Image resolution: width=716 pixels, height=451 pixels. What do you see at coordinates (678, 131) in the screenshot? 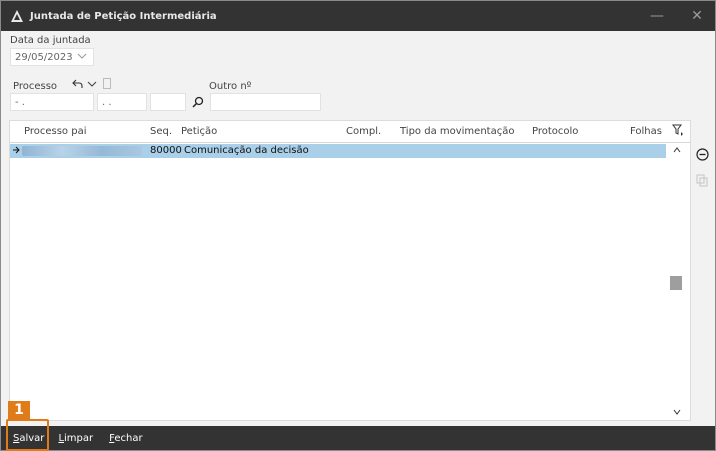
I see `filter-icon` at bounding box center [678, 131].